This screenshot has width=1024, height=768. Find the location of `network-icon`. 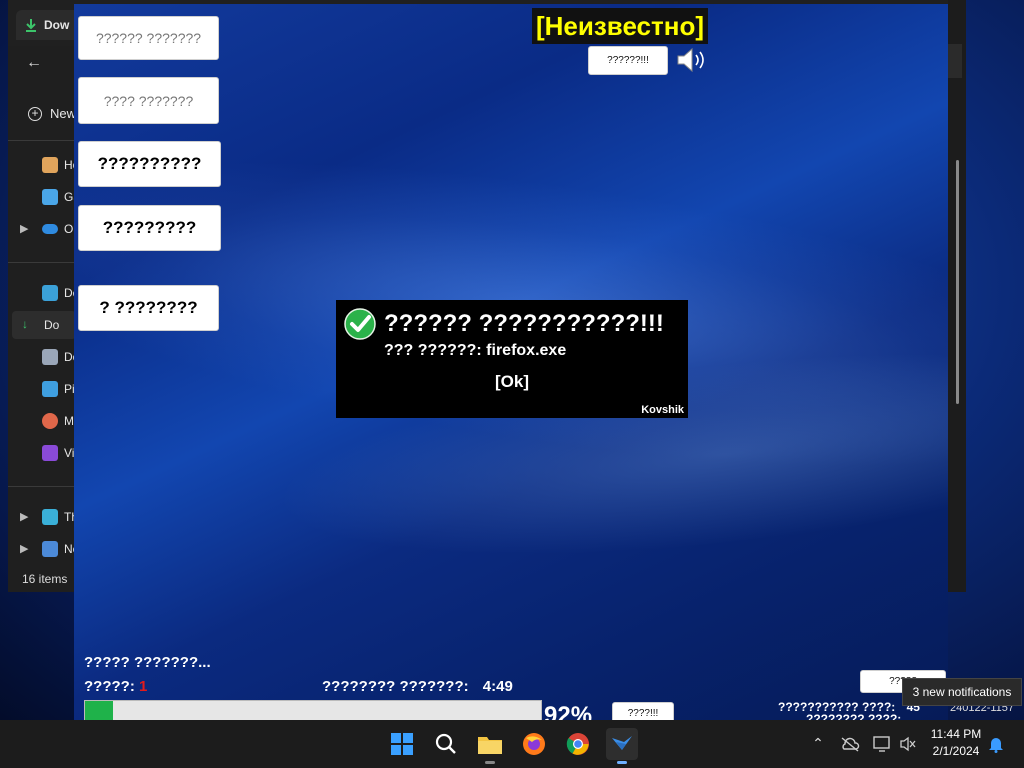

network-icon is located at coordinates (50, 549).